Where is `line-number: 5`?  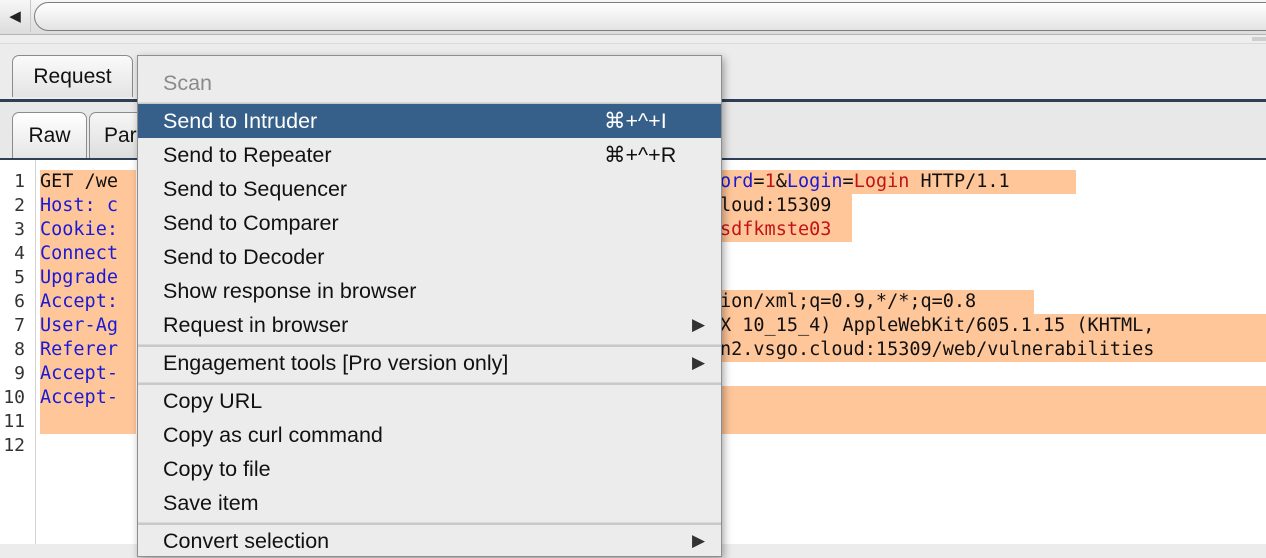
line-number: 5 is located at coordinates (19, 277).